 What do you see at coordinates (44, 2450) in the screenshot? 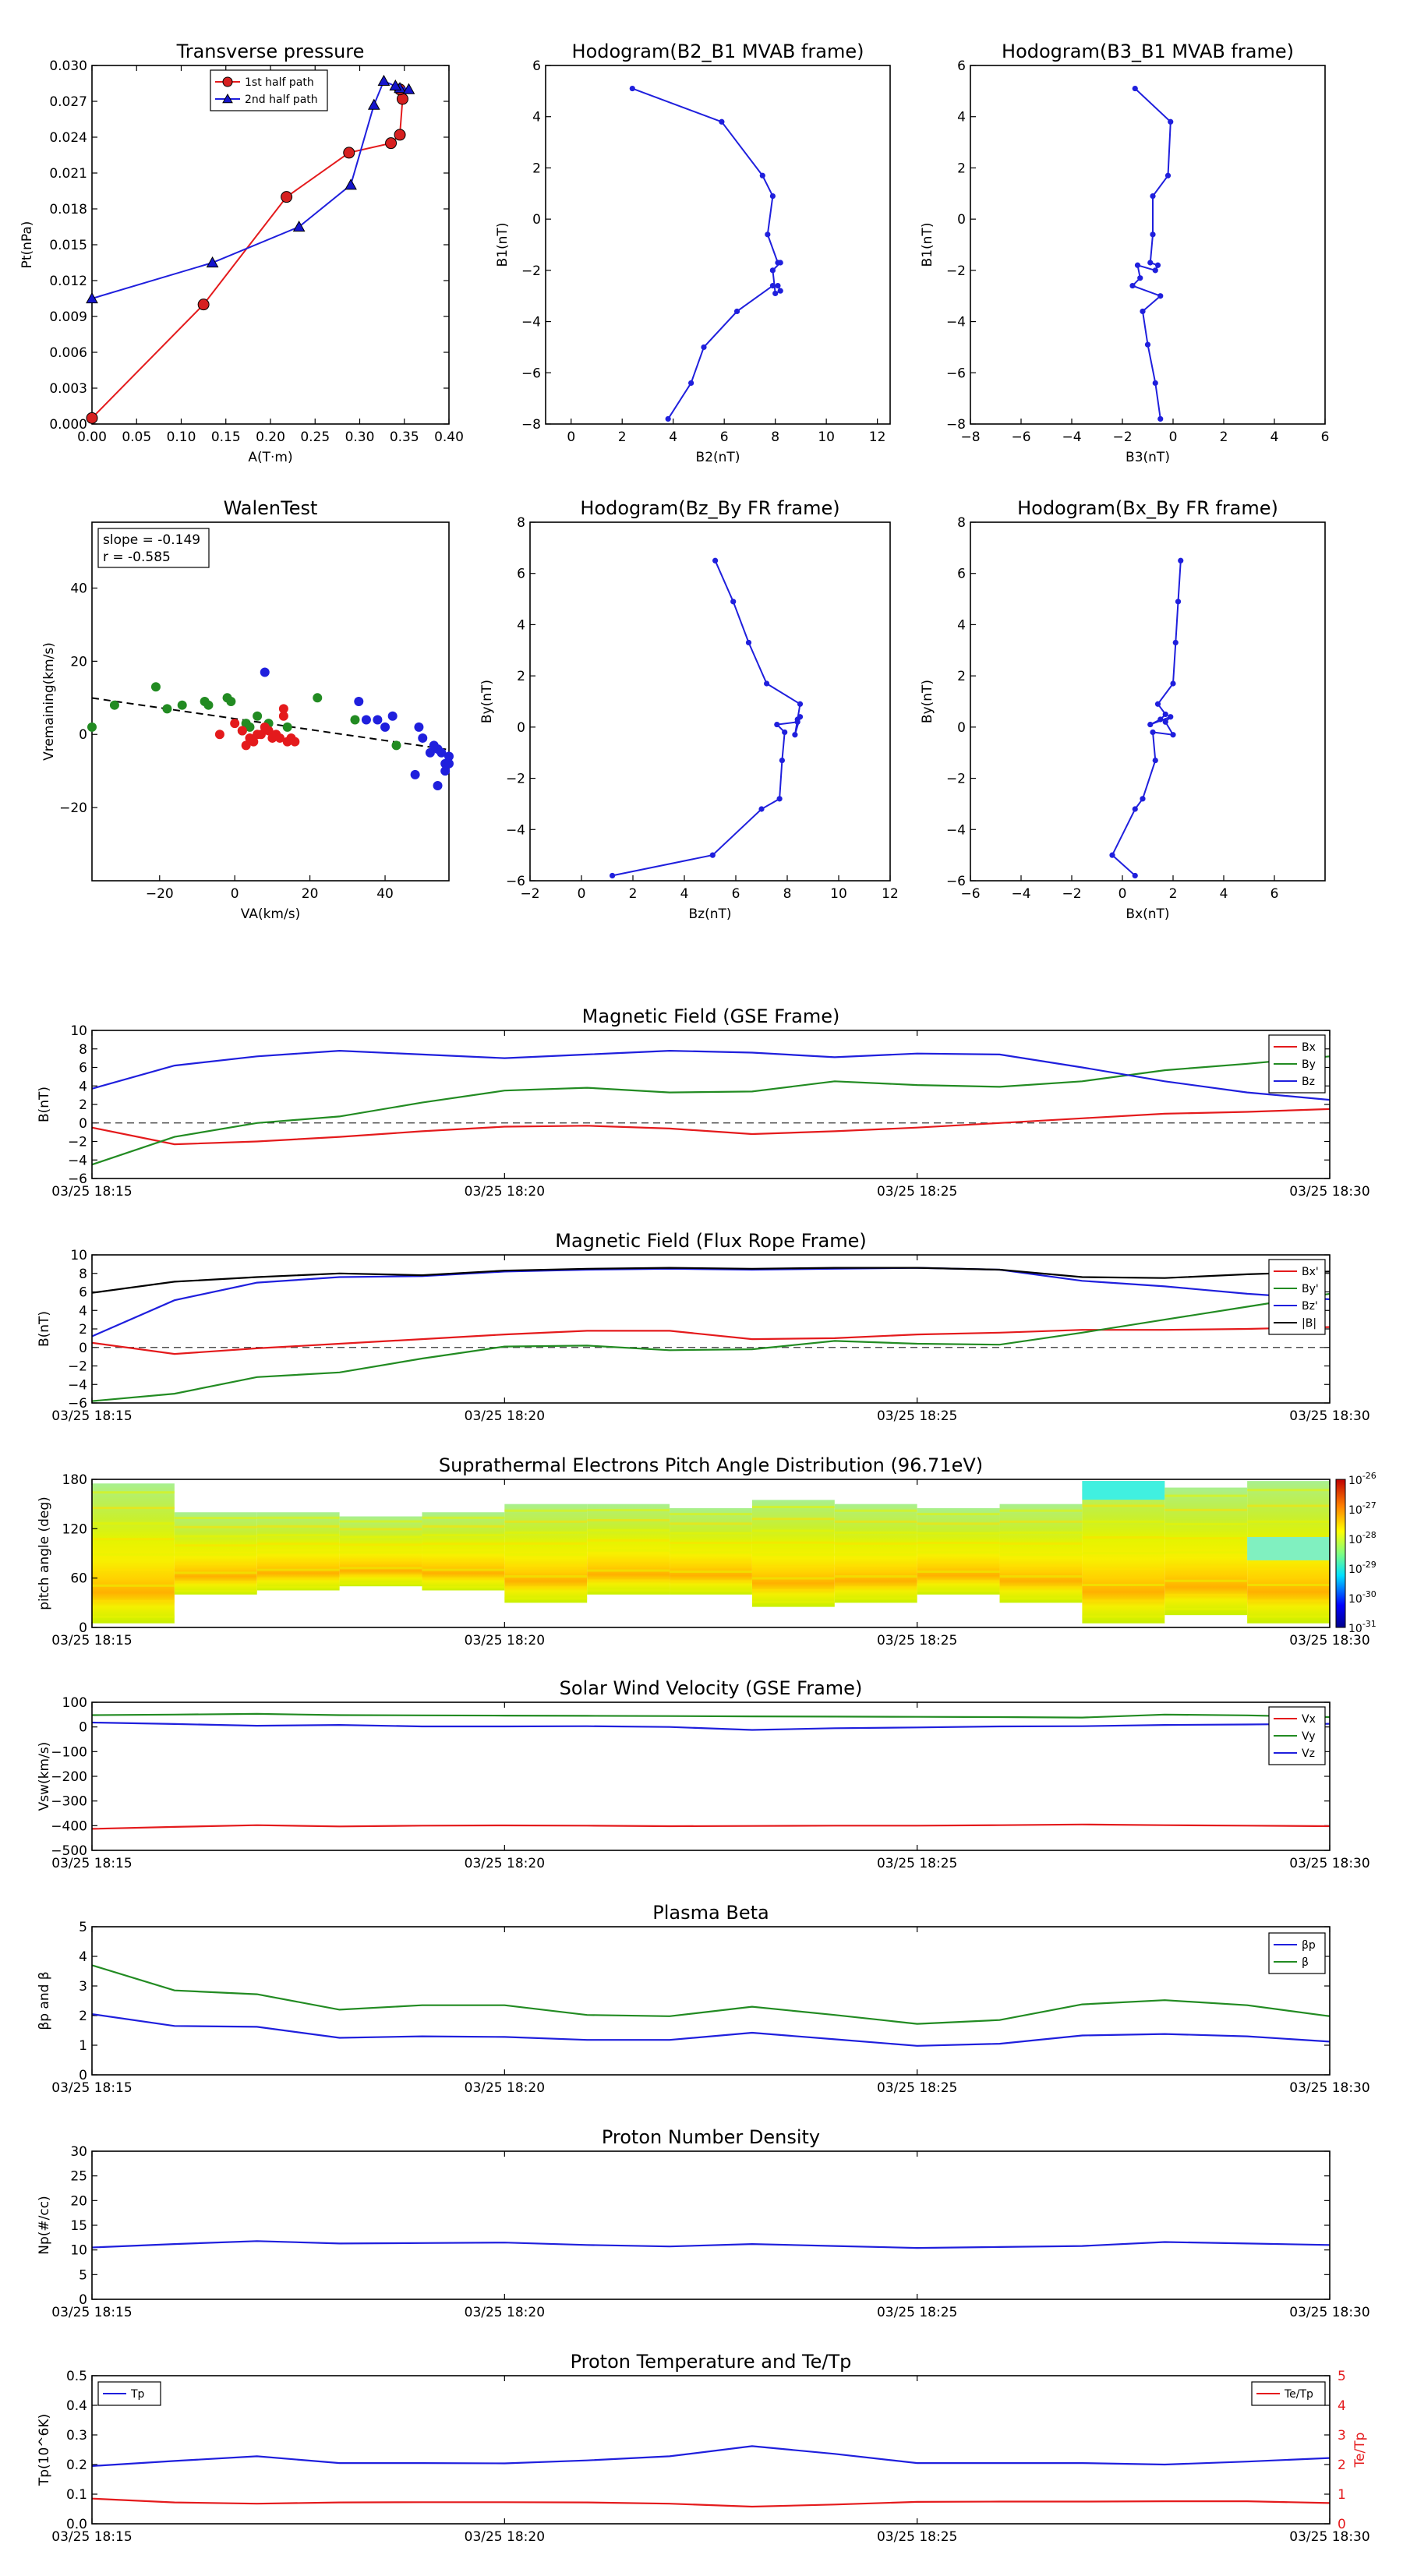
I see `y-axis-label: Tp(10^6K)` at bounding box center [44, 2450].